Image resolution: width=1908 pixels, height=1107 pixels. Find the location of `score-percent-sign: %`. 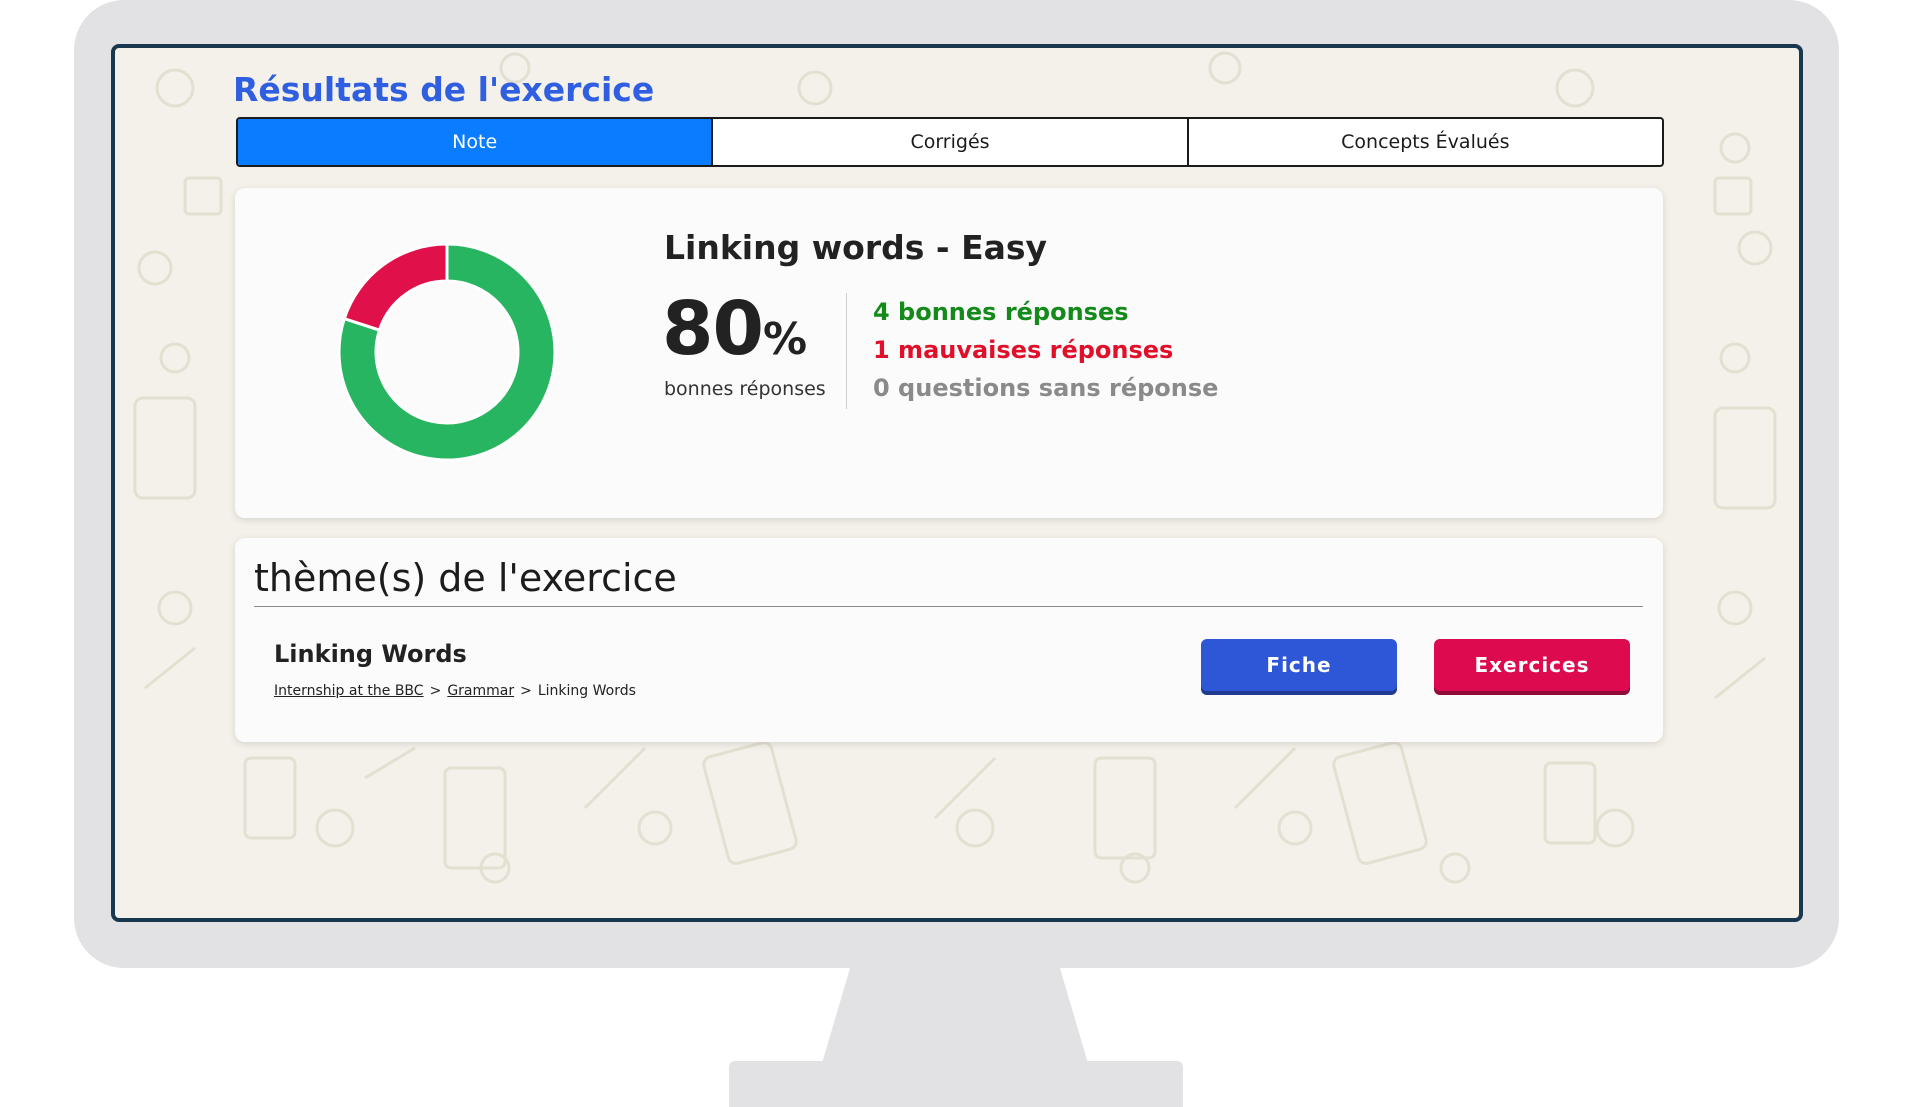

score-percent-sign: % is located at coordinates (784, 339).